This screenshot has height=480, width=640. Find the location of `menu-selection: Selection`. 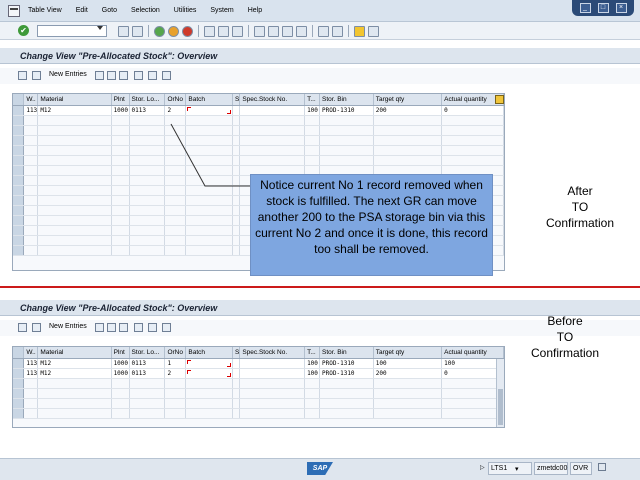

menu-selection: Selection is located at coordinates (145, 10).